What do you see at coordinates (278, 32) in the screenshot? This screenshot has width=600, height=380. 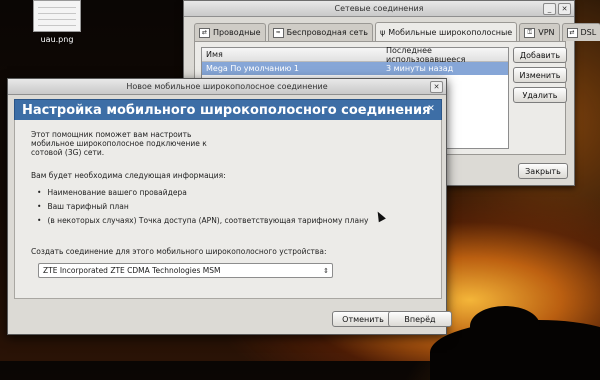 I see `wireless-icon: ≈` at bounding box center [278, 32].